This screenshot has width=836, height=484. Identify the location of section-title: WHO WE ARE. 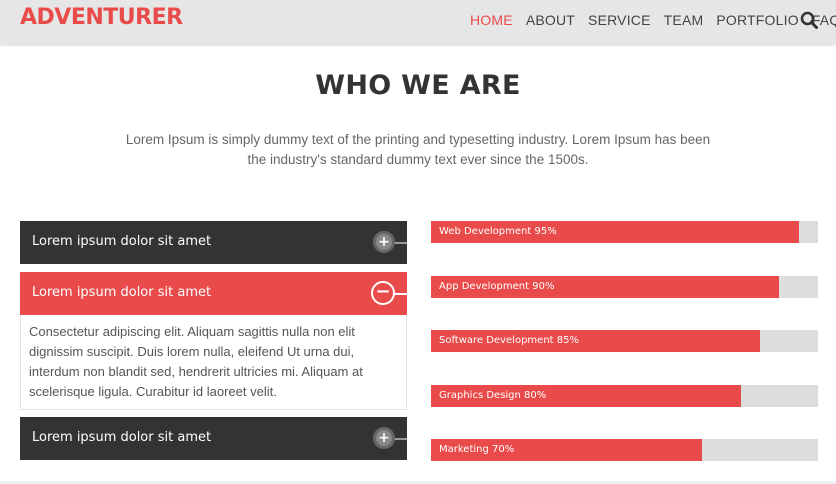
(418, 85).